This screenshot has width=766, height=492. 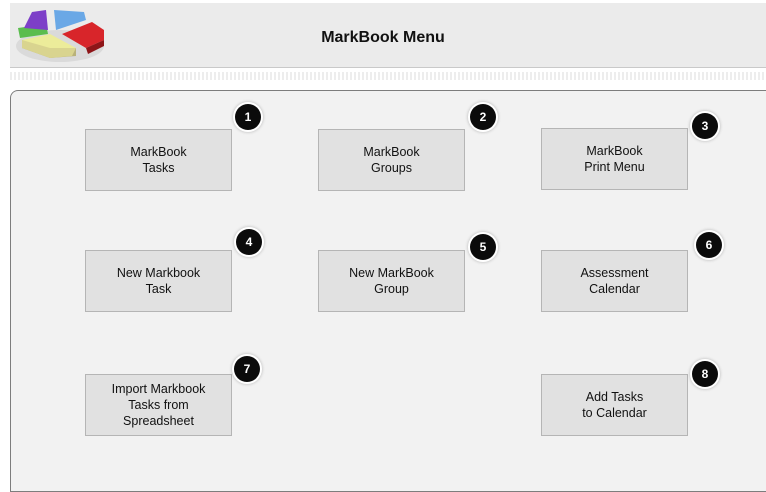 I want to click on badge-5: 5, so click(x=483, y=247).